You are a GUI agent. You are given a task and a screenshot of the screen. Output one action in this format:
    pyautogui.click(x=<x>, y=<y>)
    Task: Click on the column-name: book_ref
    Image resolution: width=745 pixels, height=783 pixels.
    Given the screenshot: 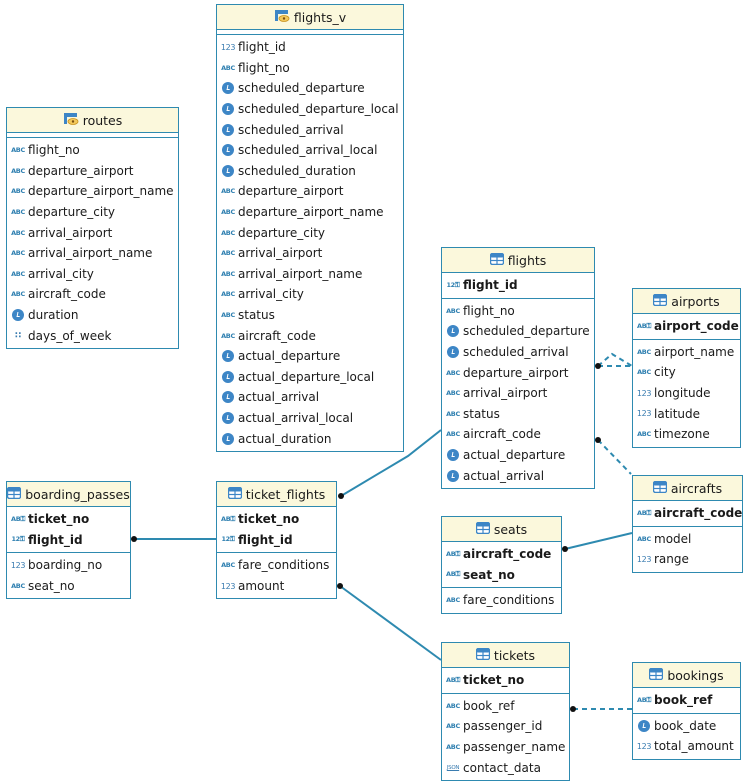 What is the action you would take?
    pyautogui.click(x=683, y=700)
    